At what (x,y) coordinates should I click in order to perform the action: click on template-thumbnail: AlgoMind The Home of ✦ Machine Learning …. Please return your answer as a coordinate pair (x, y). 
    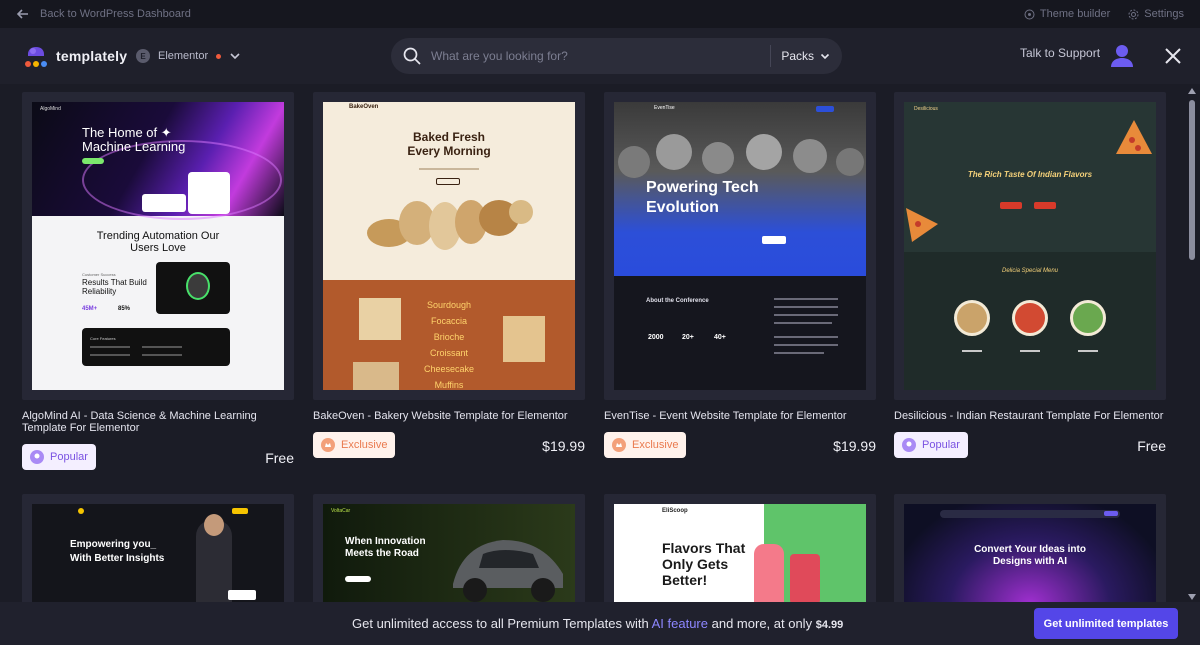
    Looking at the image, I should click on (158, 246).